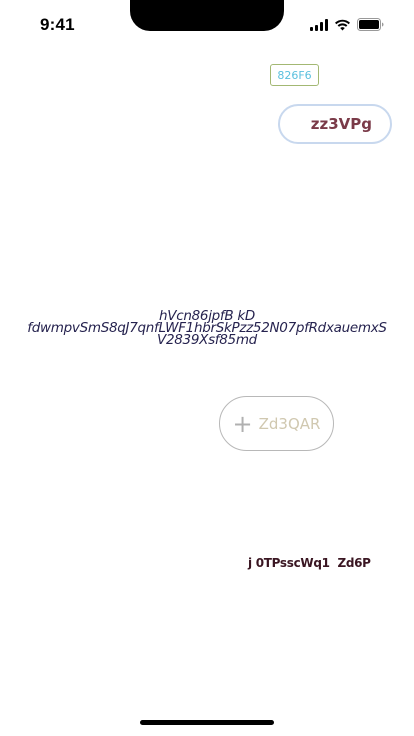 The image size is (414, 736). What do you see at coordinates (335, 124) in the screenshot?
I see `pill-button: zz3VPg` at bounding box center [335, 124].